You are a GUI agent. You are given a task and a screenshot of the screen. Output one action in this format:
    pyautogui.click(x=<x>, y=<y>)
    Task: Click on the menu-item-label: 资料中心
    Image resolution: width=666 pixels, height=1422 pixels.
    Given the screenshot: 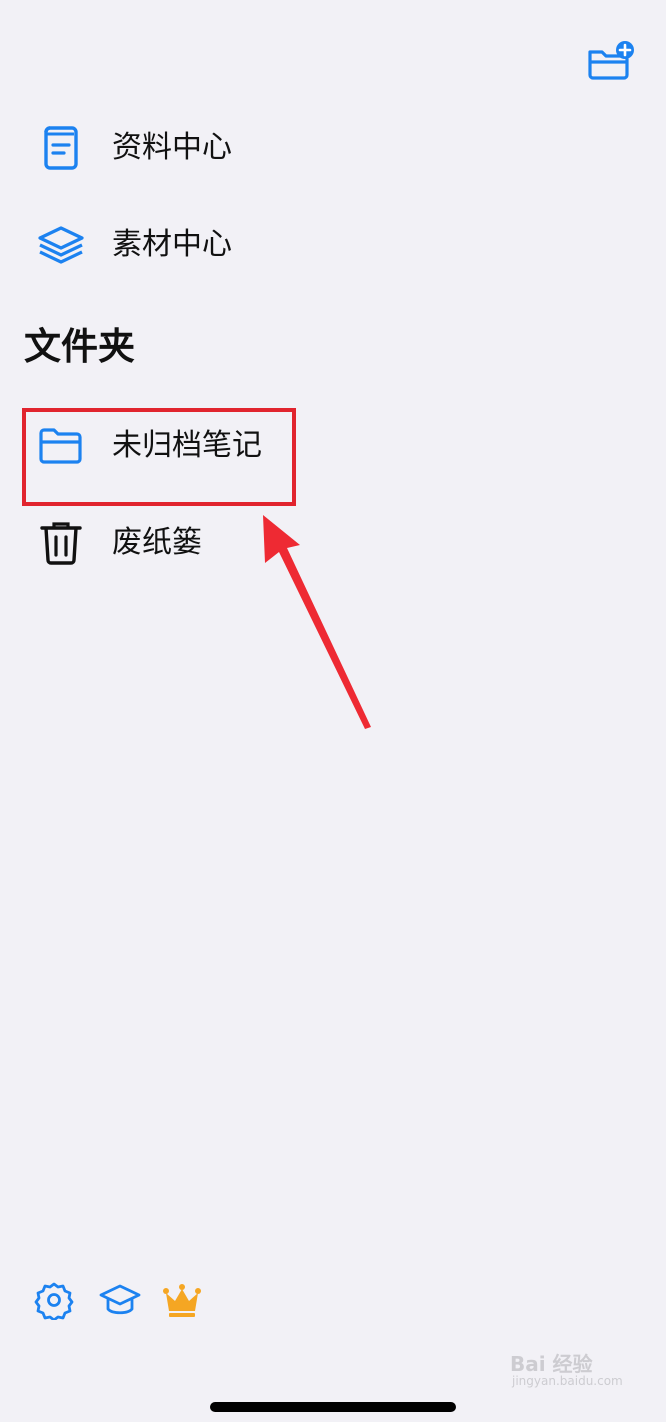 What is the action you would take?
    pyautogui.click(x=172, y=147)
    